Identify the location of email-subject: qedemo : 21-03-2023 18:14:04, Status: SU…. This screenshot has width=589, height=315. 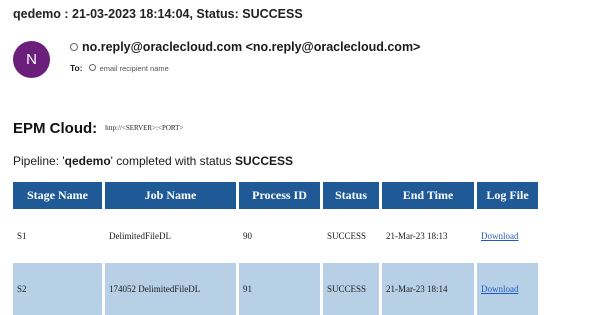
(158, 14).